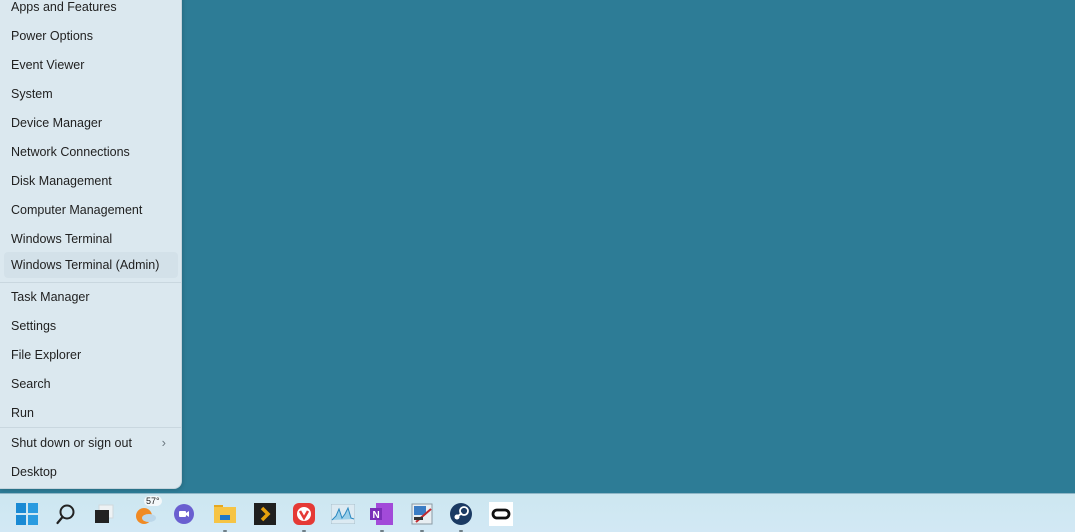 This screenshot has width=1075, height=532. I want to click on teams-chat-icon, so click(184, 514).